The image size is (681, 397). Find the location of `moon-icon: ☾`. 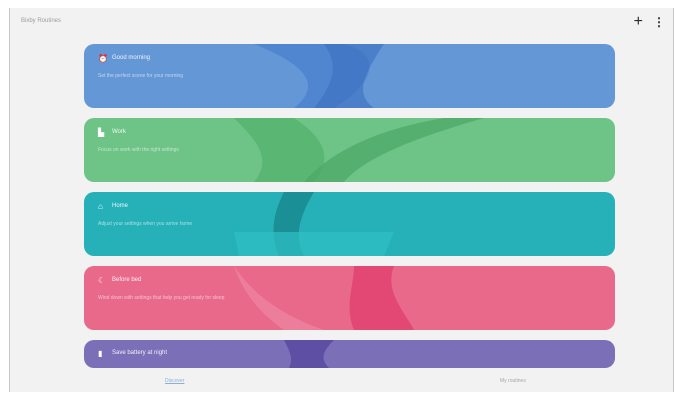

moon-icon: ☾ is located at coordinates (102, 280).